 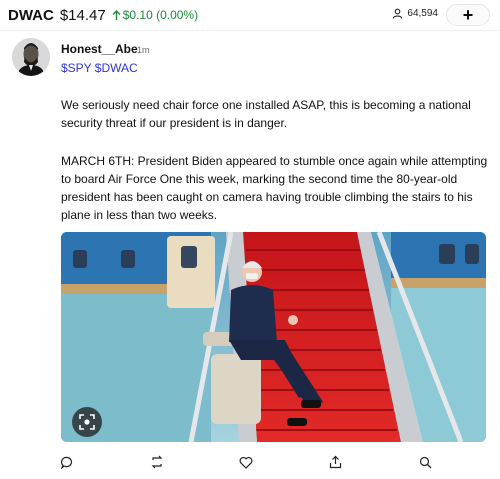 I want to click on follow-button: +, so click(x=468, y=15).